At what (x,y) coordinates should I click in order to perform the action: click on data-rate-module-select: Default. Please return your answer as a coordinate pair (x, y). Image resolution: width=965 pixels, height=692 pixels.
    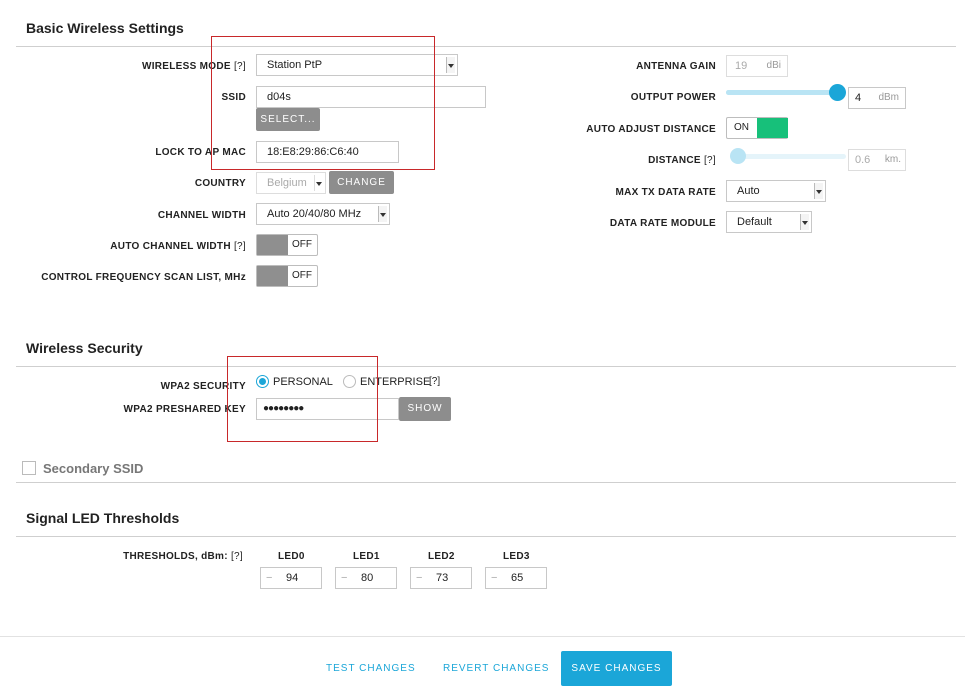
    Looking at the image, I should click on (769, 222).